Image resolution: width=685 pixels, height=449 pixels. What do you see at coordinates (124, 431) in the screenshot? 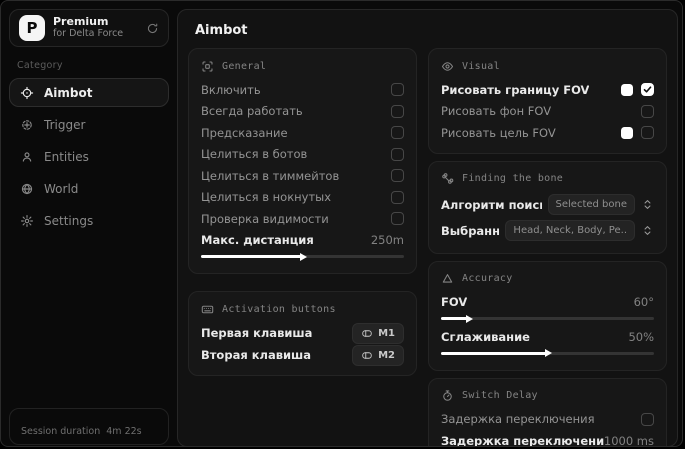
I see `session-duration-value: 4m 22s` at bounding box center [124, 431].